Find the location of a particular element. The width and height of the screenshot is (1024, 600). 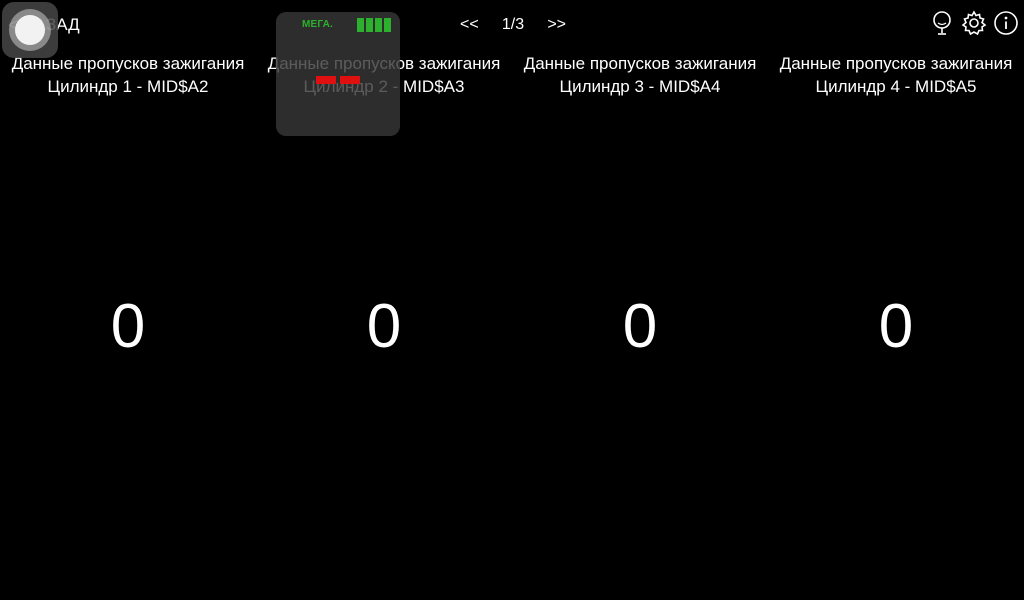

assistive-touch-ring-icon is located at coordinates (30, 30).